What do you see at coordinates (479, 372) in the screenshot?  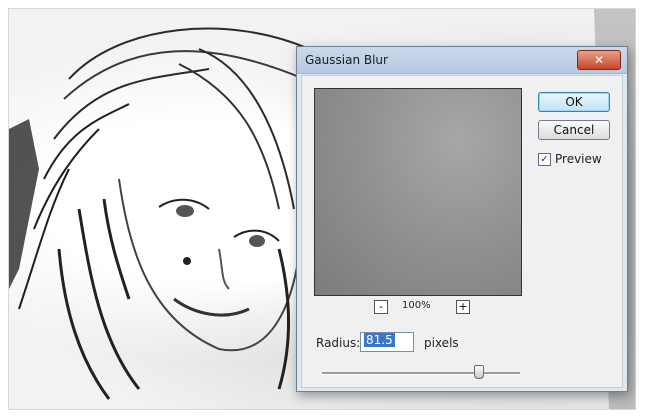 I see `radius-slider-thumb` at bounding box center [479, 372].